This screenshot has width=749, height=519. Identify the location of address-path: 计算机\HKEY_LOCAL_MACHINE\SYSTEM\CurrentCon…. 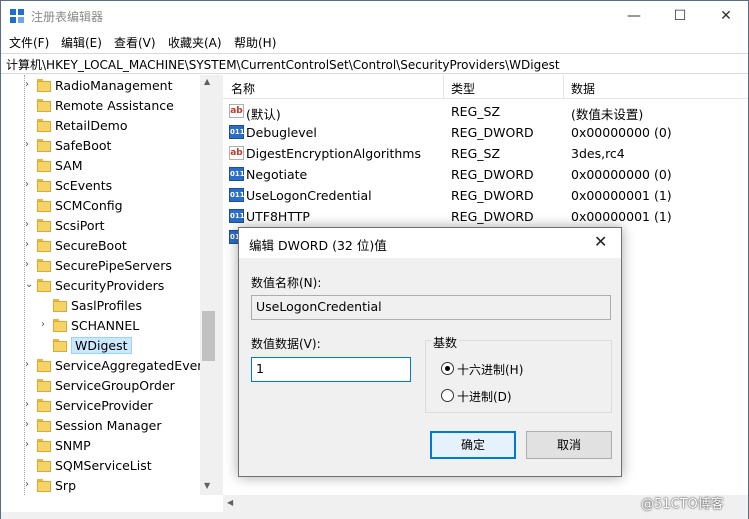
(283, 64).